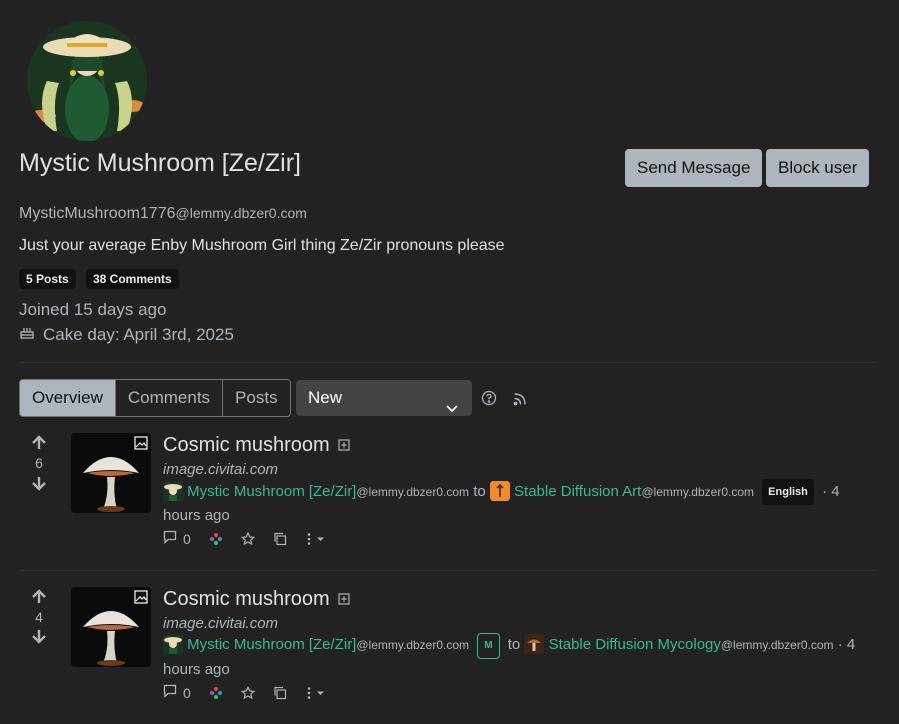 The width and height of the screenshot is (899, 724). Describe the element at coordinates (489, 400) in the screenshot. I see `help-icon` at that location.